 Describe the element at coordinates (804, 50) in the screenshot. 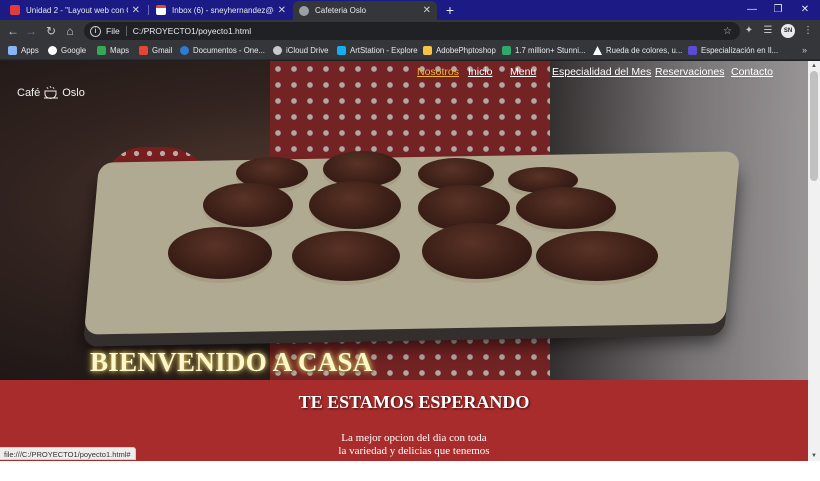

I see `more-bookmarks-icon: »` at that location.